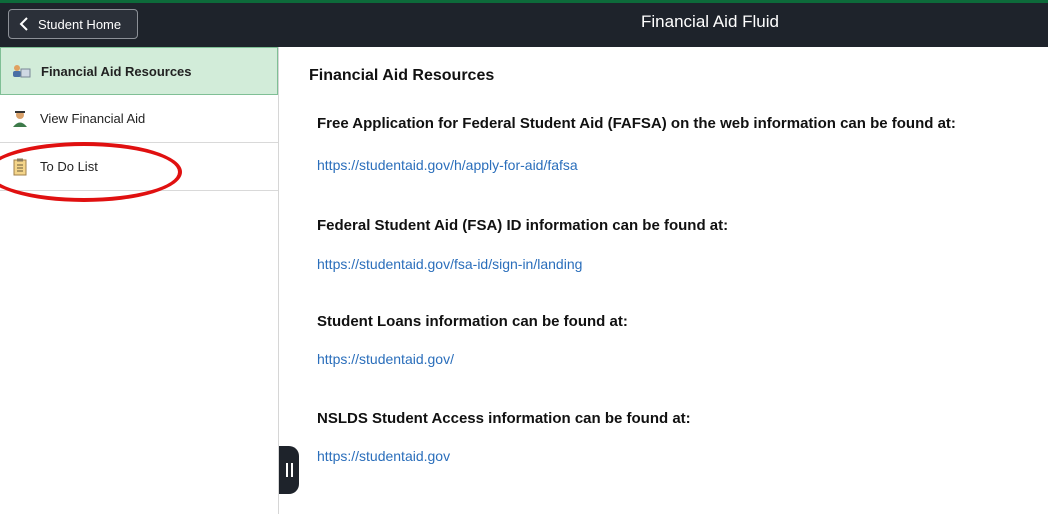 The image size is (1048, 514). I want to click on resources-icon, so click(22, 71).